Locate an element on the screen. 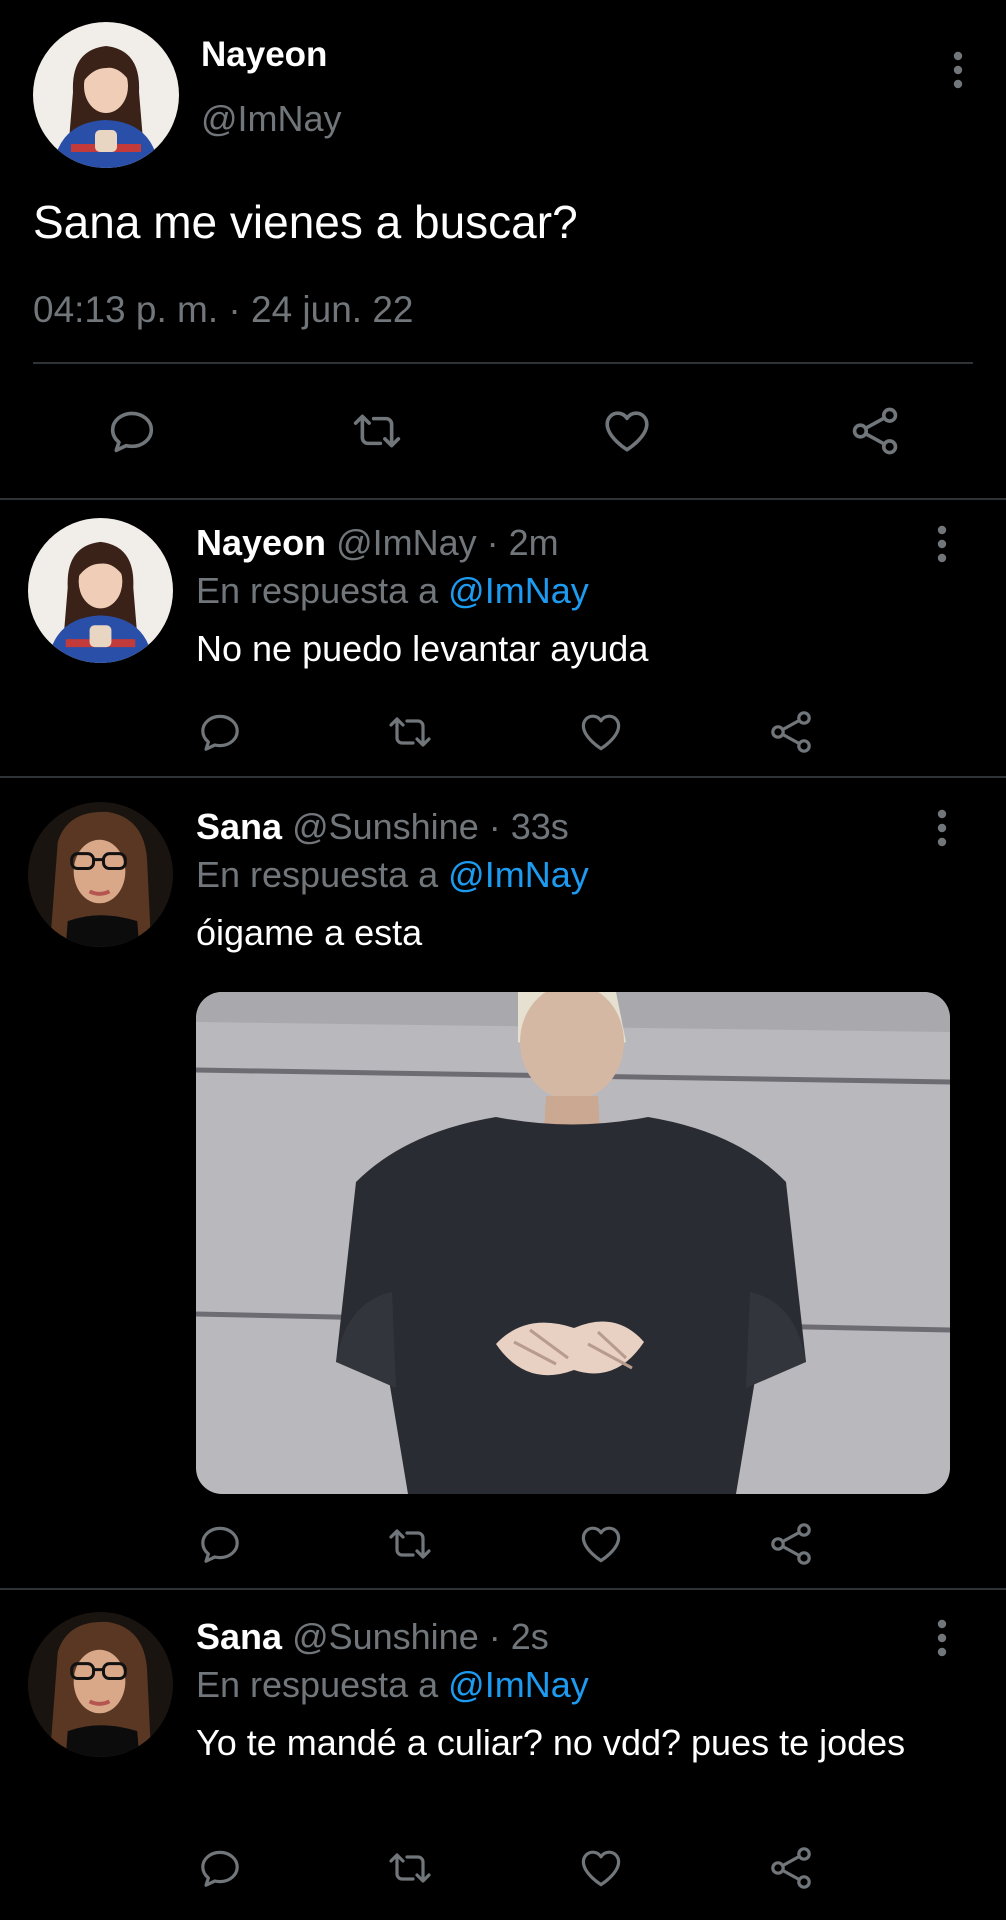 This screenshot has width=1006, height=1920. tweet-text: No ne puedo levantar ayuda is located at coordinates (422, 648).